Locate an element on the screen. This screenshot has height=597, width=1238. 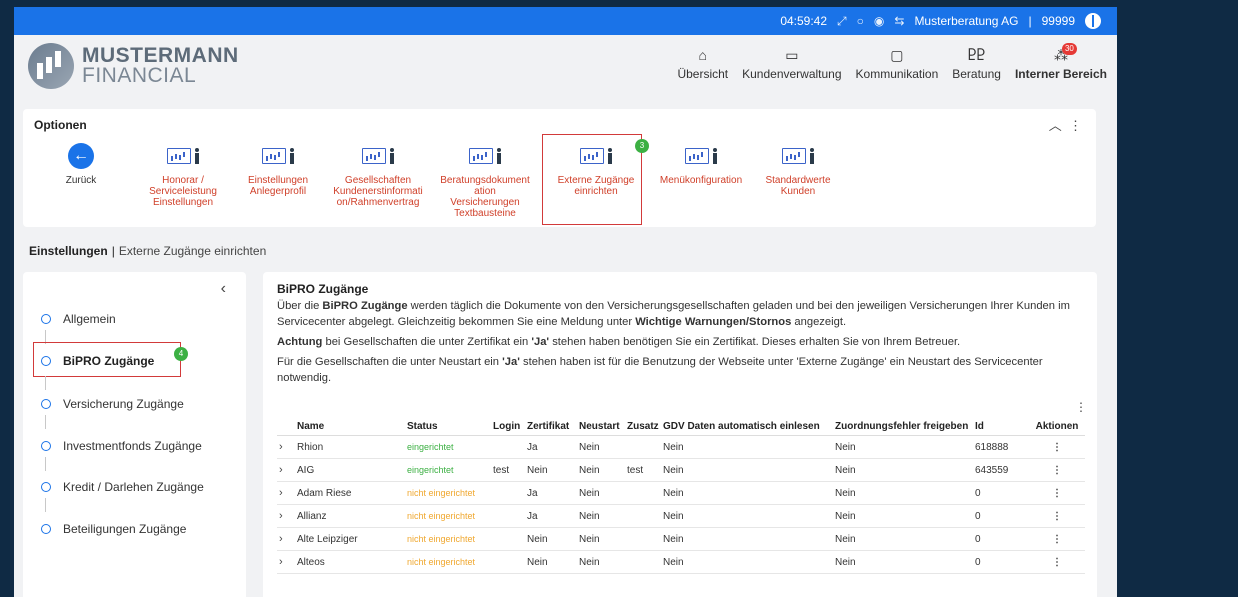
options-controls: ︿ ⋮ is located at coordinates (1065, 124).